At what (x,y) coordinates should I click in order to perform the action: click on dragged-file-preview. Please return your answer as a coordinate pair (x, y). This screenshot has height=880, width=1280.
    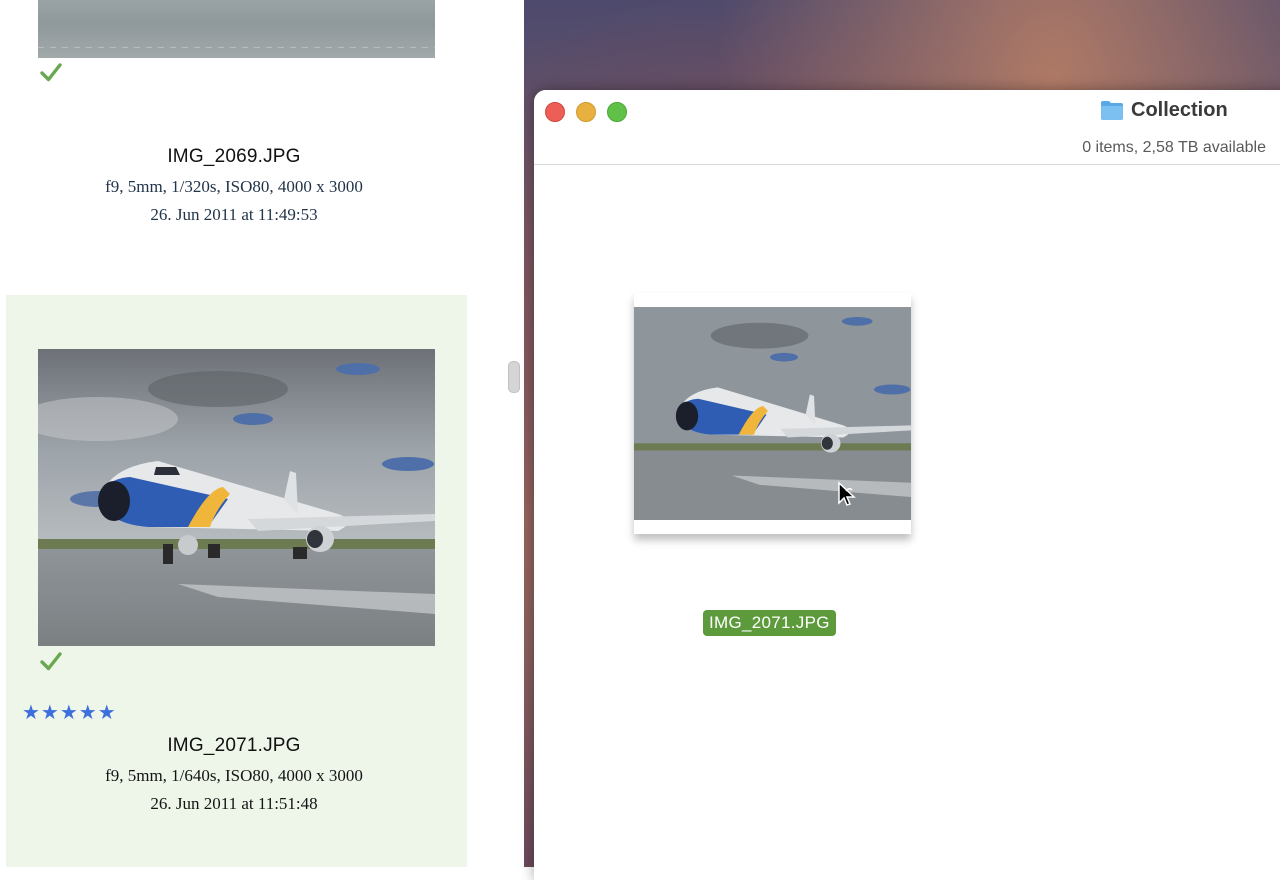
    Looking at the image, I should click on (772, 413).